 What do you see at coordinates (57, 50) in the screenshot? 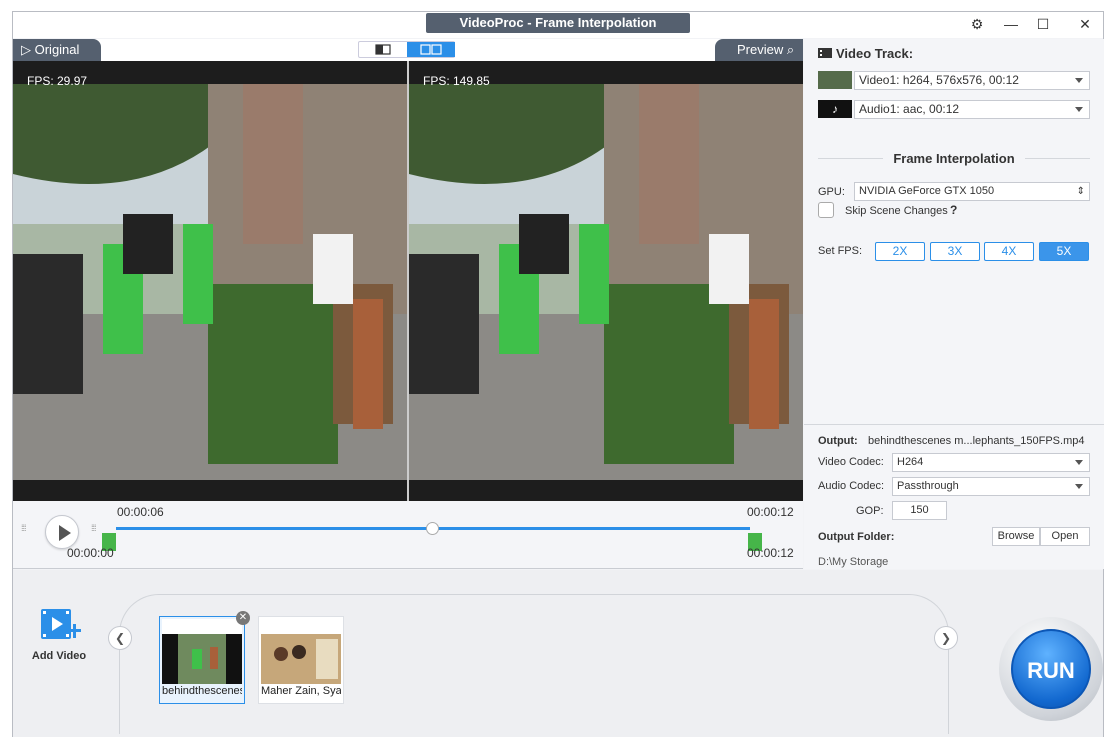
I see `original-tab: ▷ Original` at bounding box center [57, 50].